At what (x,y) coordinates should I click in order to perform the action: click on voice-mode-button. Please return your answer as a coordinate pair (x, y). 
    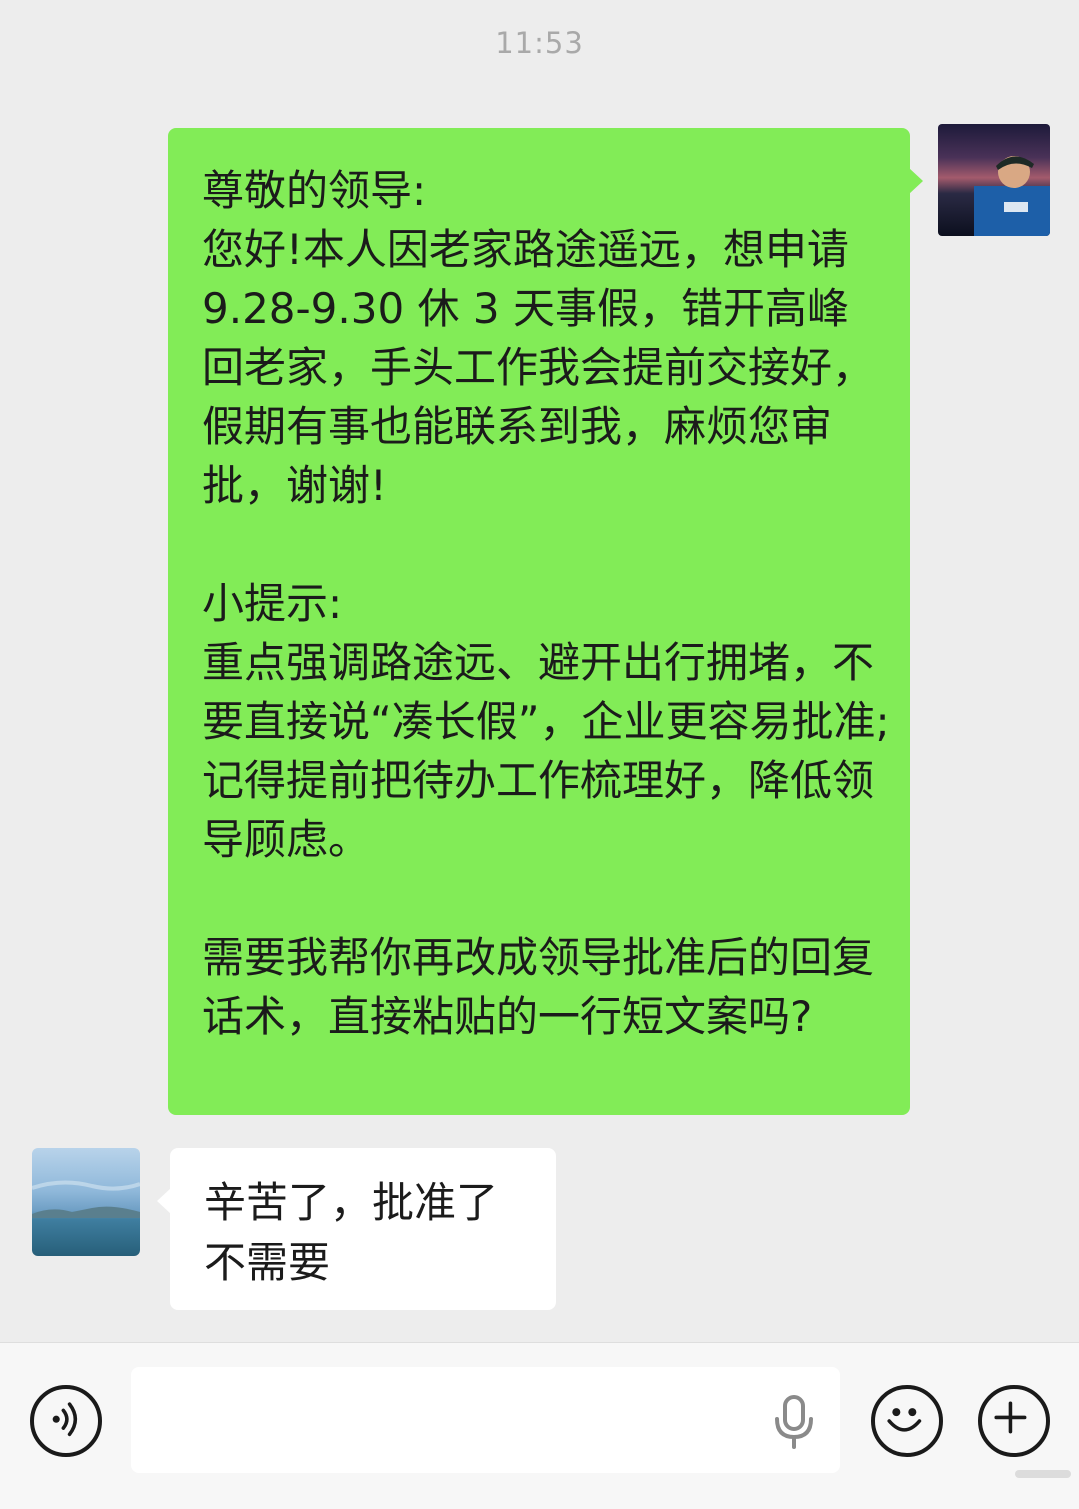
    Looking at the image, I should click on (66, 1421).